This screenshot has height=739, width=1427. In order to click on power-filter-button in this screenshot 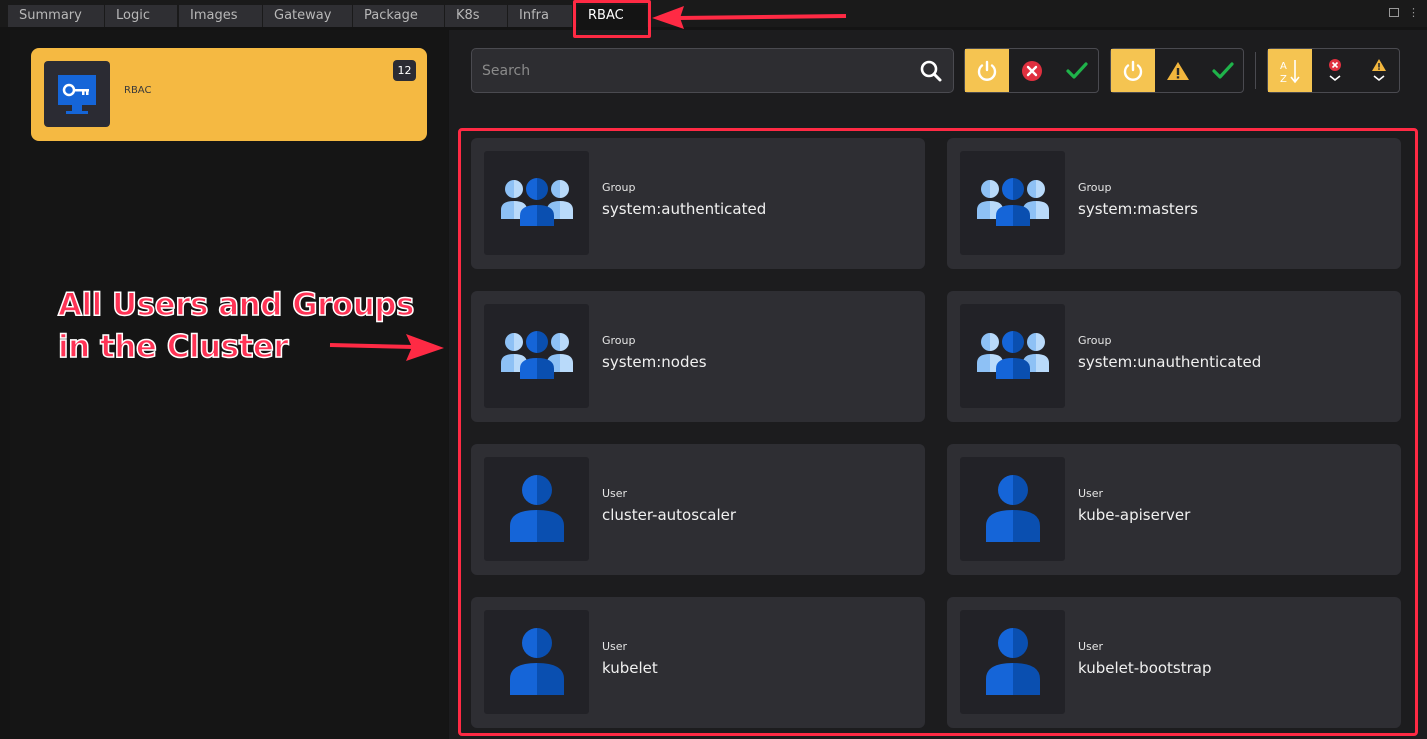, I will do `click(987, 70)`.